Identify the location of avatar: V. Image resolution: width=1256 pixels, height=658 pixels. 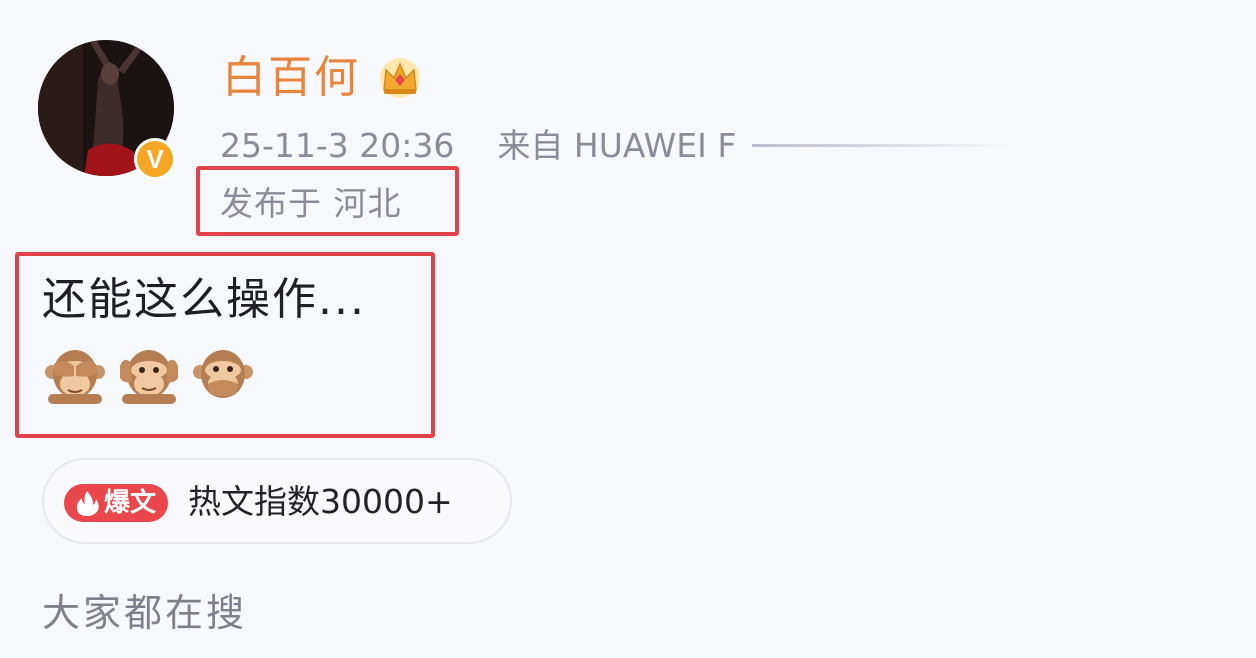
(108, 110).